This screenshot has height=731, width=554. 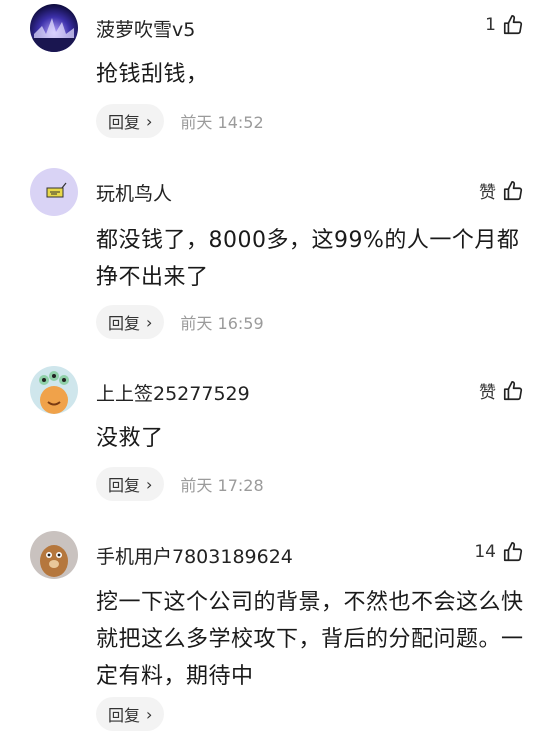 I want to click on like-count: 14, so click(x=485, y=552).